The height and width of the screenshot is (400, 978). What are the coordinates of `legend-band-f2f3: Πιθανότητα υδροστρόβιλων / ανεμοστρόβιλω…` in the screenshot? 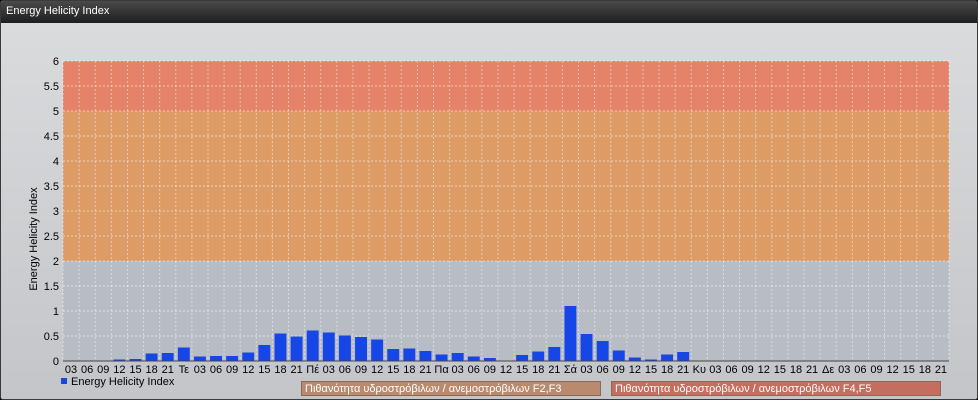 It's located at (451, 388).